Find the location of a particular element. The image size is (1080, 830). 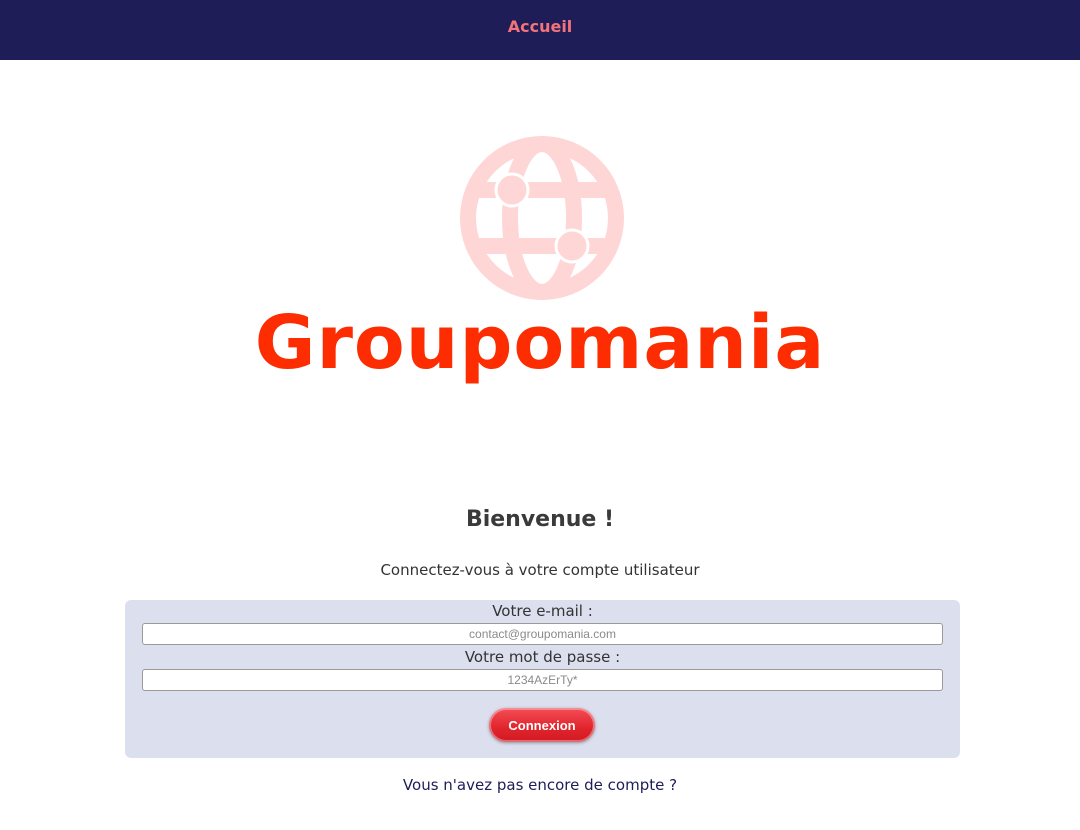

page-title: Bienvenue ! is located at coordinates (540, 519).